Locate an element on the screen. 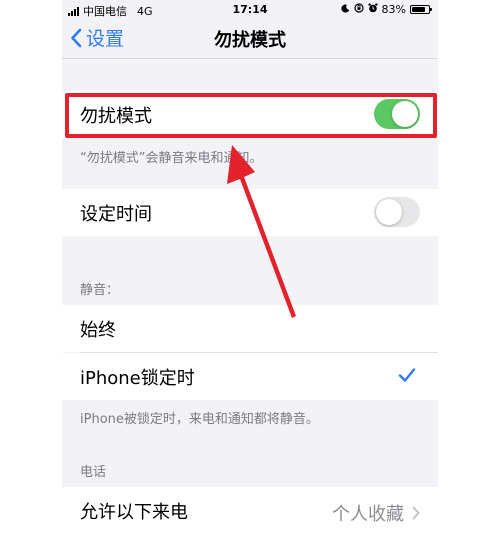 Image resolution: width=500 pixels, height=534 pixels. status-right: 83% is located at coordinates (386, 9).